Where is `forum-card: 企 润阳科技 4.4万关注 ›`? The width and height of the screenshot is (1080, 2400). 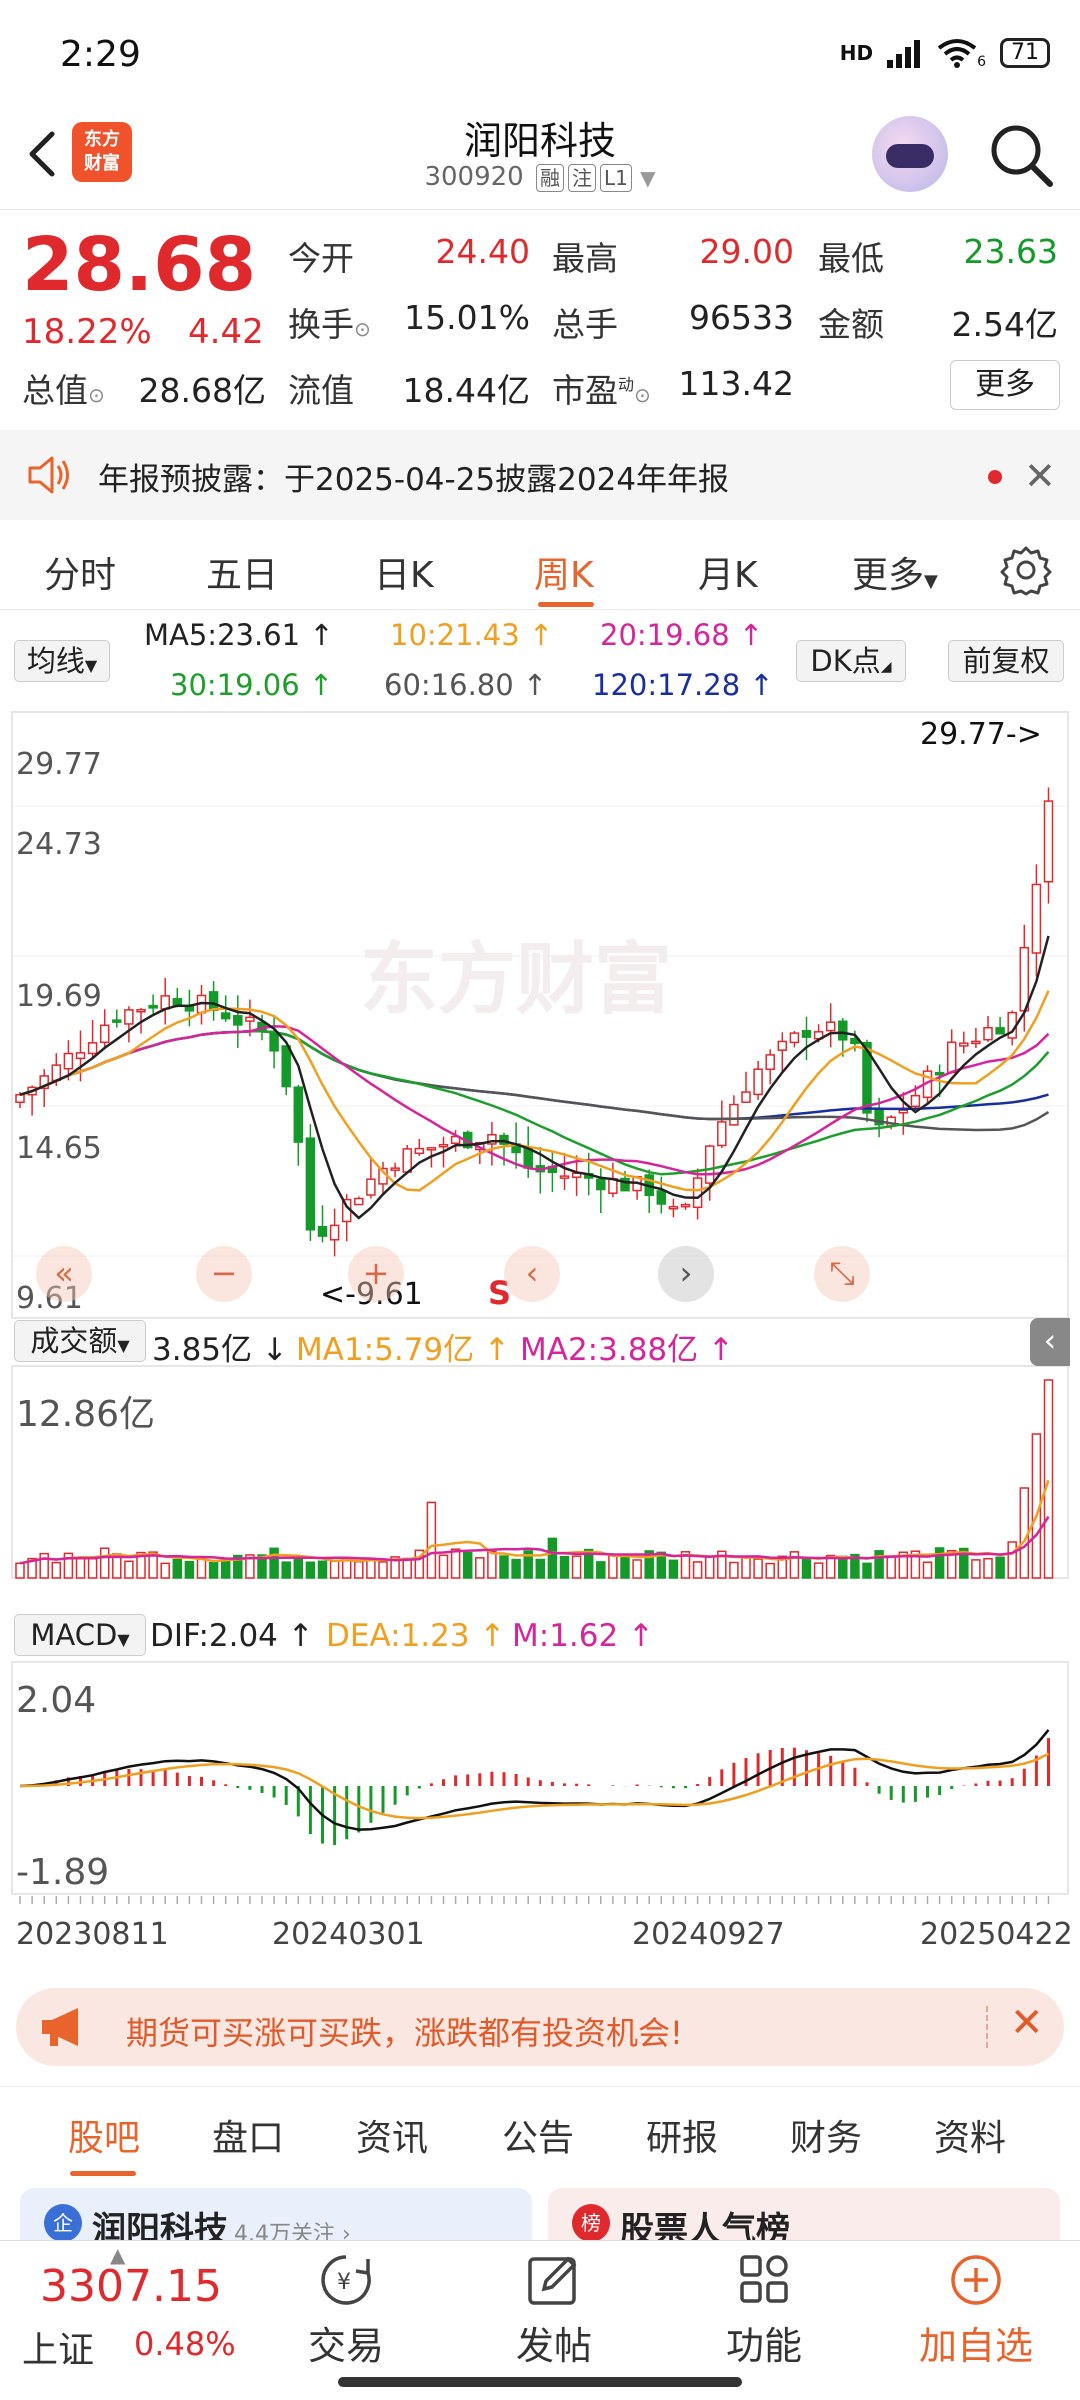 forum-card: 企 润阳科技 4.4万关注 › is located at coordinates (276, 2215).